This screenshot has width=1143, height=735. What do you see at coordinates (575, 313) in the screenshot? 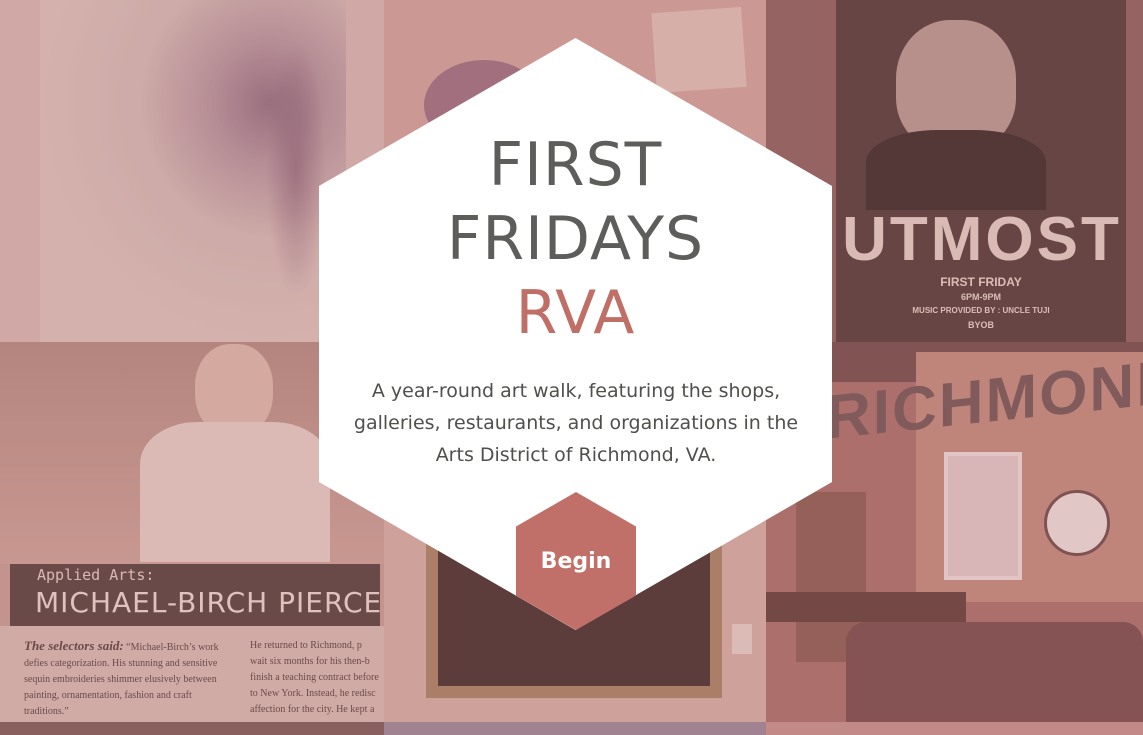
I see `title-line-rva: RVA` at bounding box center [575, 313].